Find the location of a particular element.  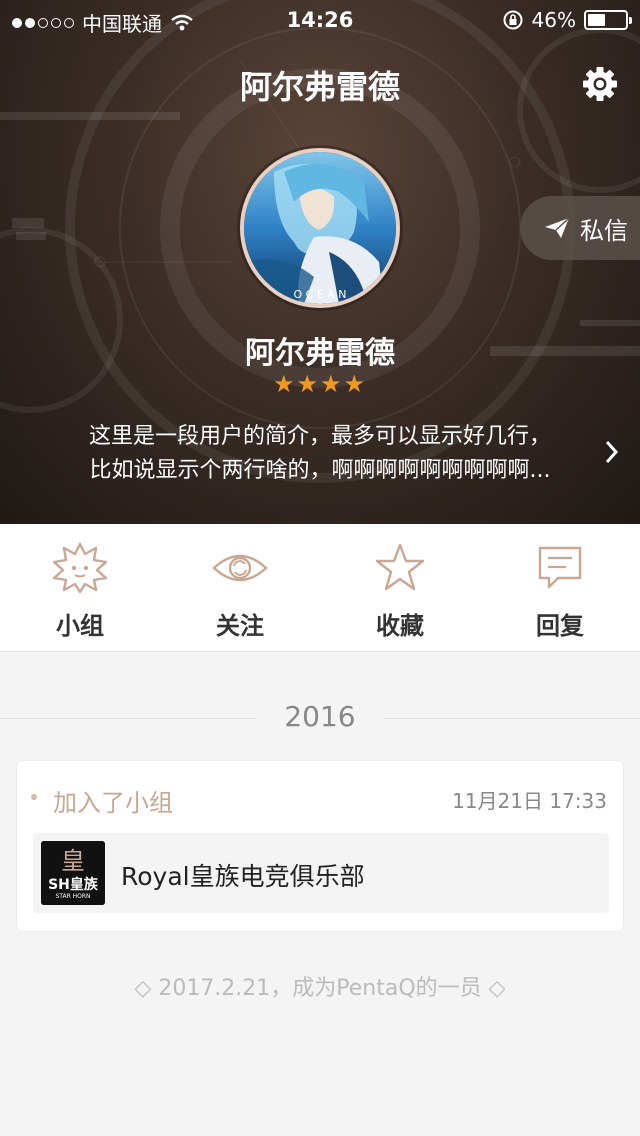

tab-favorites-label: 收藏 is located at coordinates (400, 626).